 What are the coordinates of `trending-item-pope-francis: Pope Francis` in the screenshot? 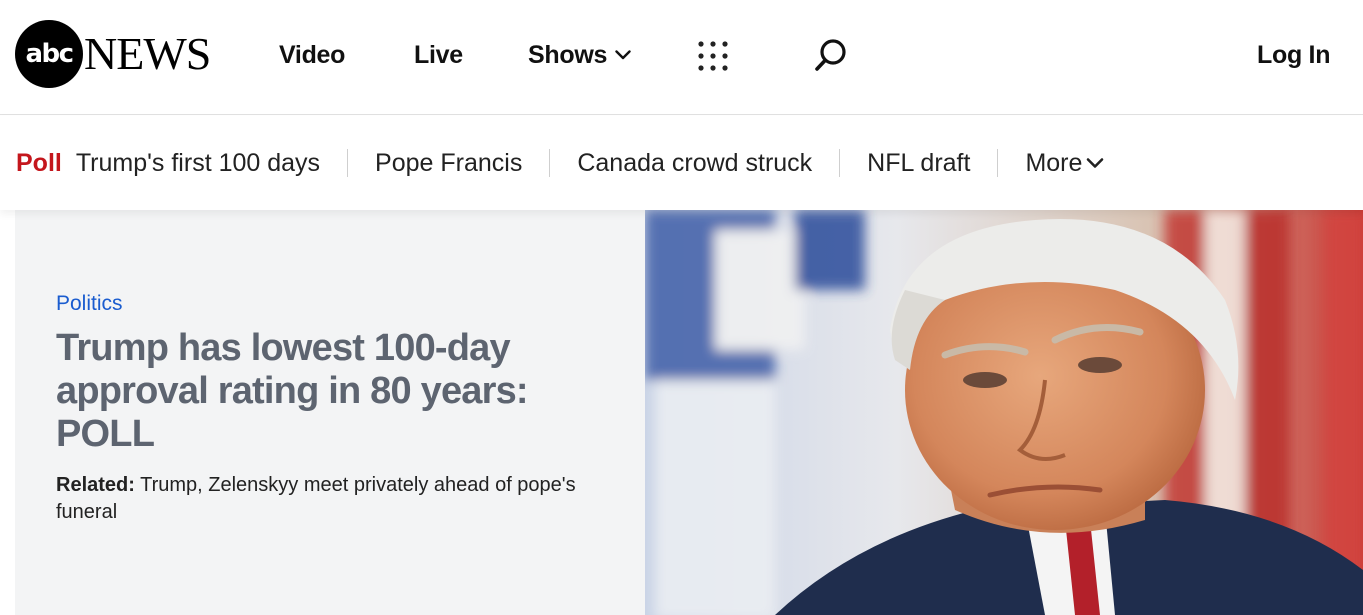 It's located at (448, 163).